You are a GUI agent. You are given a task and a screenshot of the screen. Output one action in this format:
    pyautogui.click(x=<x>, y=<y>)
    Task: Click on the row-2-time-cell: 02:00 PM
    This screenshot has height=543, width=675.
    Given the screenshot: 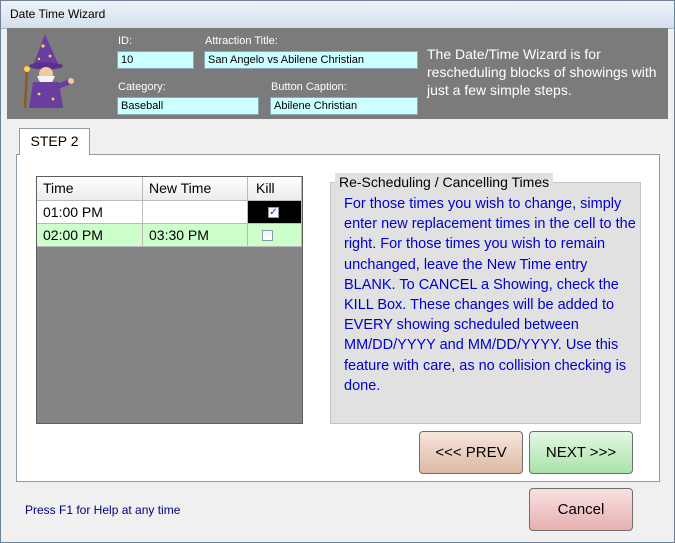 What is the action you would take?
    pyautogui.click(x=90, y=235)
    